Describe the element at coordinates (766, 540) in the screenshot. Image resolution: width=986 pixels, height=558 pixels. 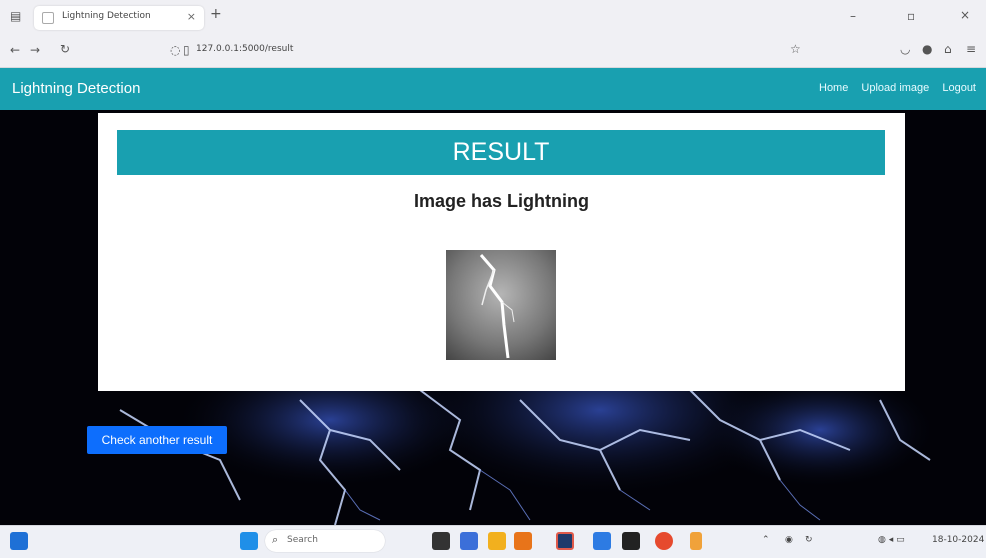
I see `tray-overflow-icon: ⌃` at that location.